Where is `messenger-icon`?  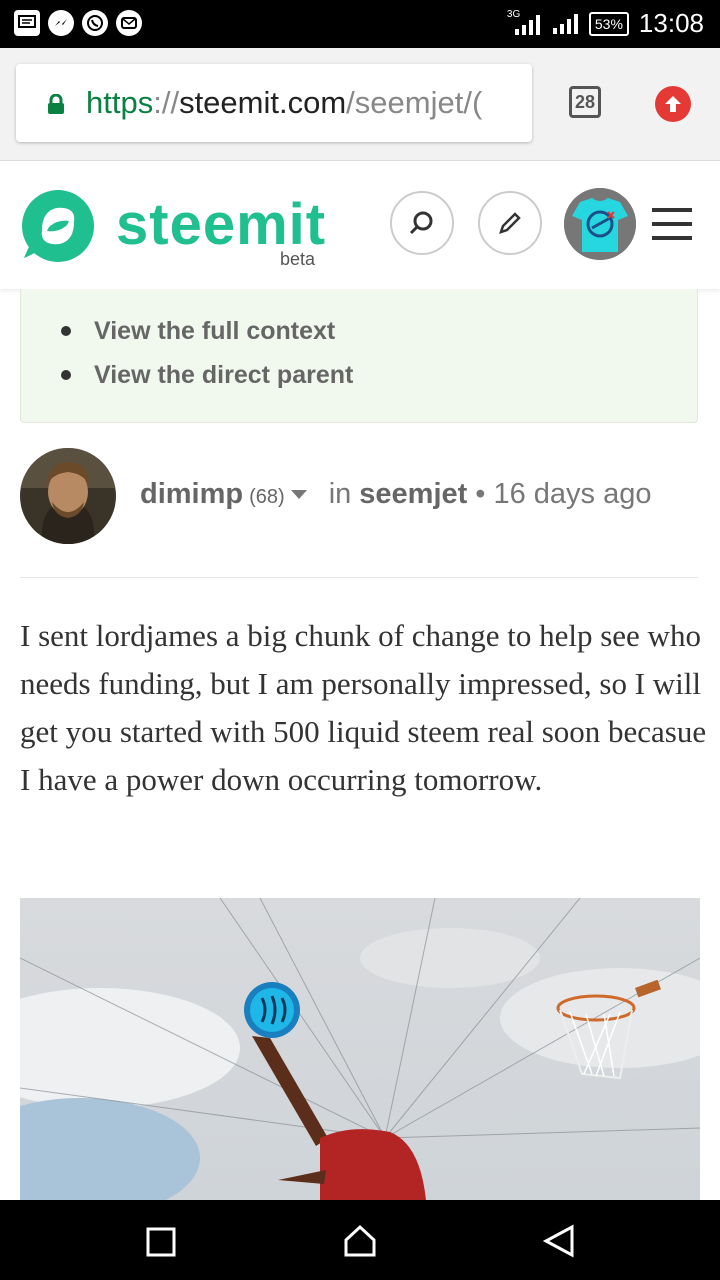
messenger-icon is located at coordinates (61, 23).